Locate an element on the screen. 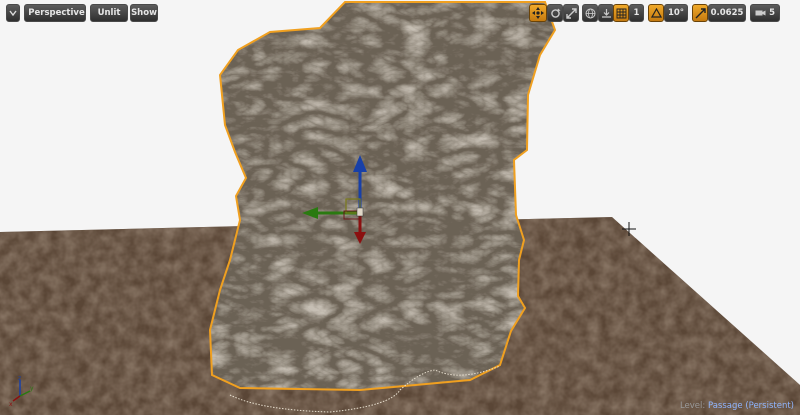 This screenshot has width=800, height=415. svg-text: x is located at coordinates (11, 404).